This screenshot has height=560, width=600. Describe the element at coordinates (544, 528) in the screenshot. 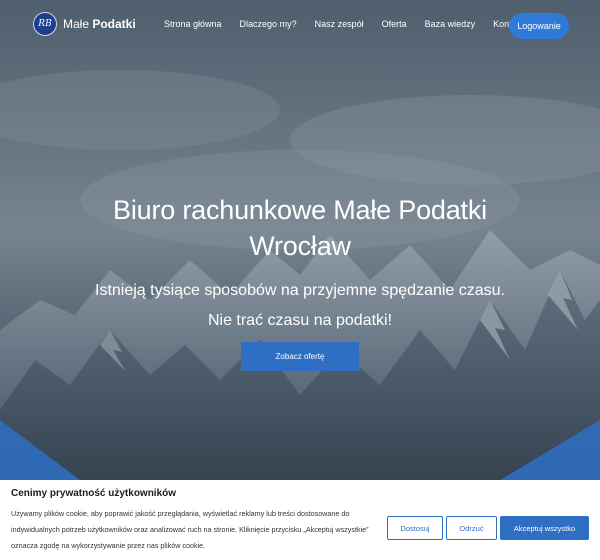

I see `accept-all-cookies-button: Akceptuj wszystko` at that location.